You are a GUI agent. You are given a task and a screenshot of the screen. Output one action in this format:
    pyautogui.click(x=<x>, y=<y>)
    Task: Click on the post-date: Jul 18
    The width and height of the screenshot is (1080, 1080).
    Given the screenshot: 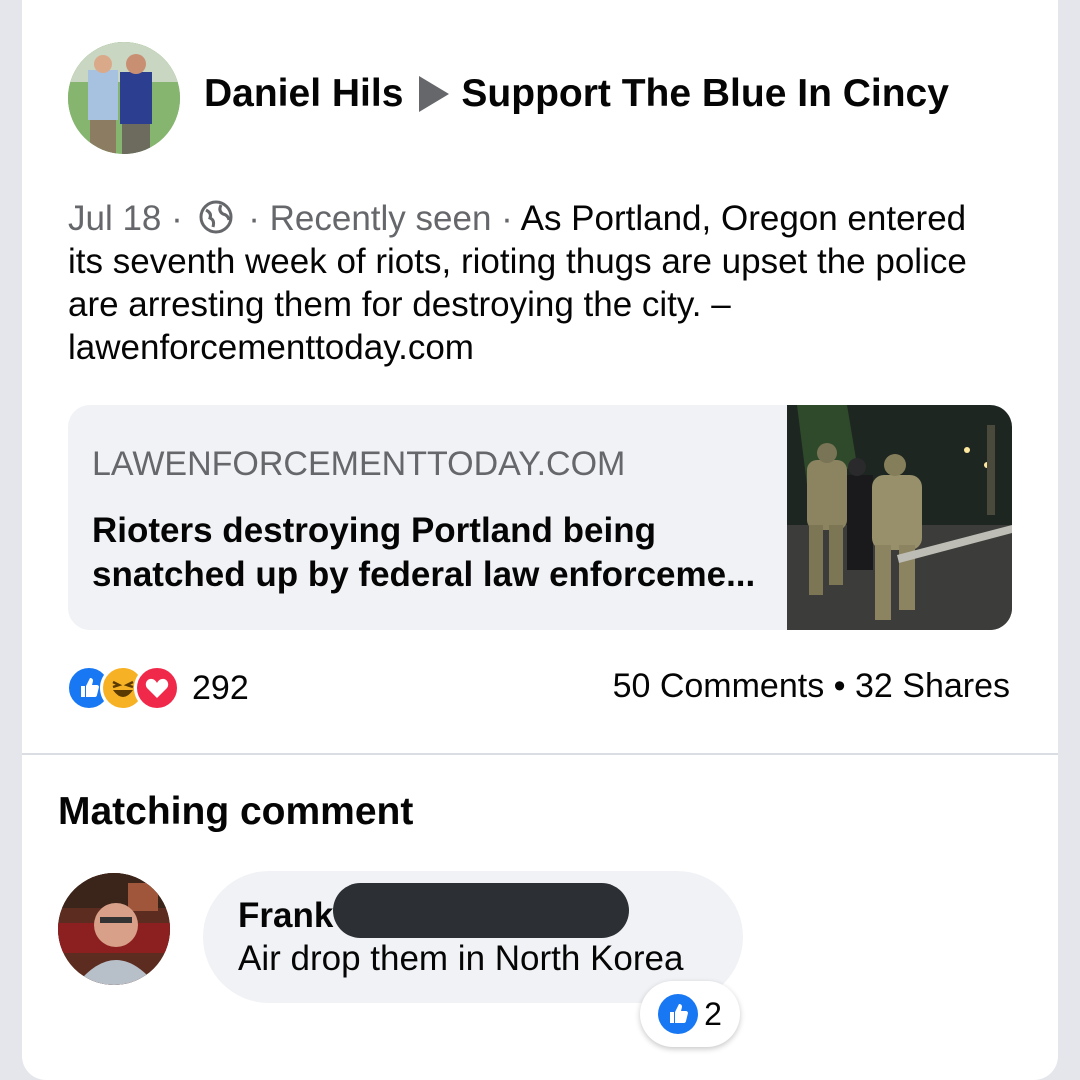 What is the action you would take?
    pyautogui.click(x=114, y=218)
    